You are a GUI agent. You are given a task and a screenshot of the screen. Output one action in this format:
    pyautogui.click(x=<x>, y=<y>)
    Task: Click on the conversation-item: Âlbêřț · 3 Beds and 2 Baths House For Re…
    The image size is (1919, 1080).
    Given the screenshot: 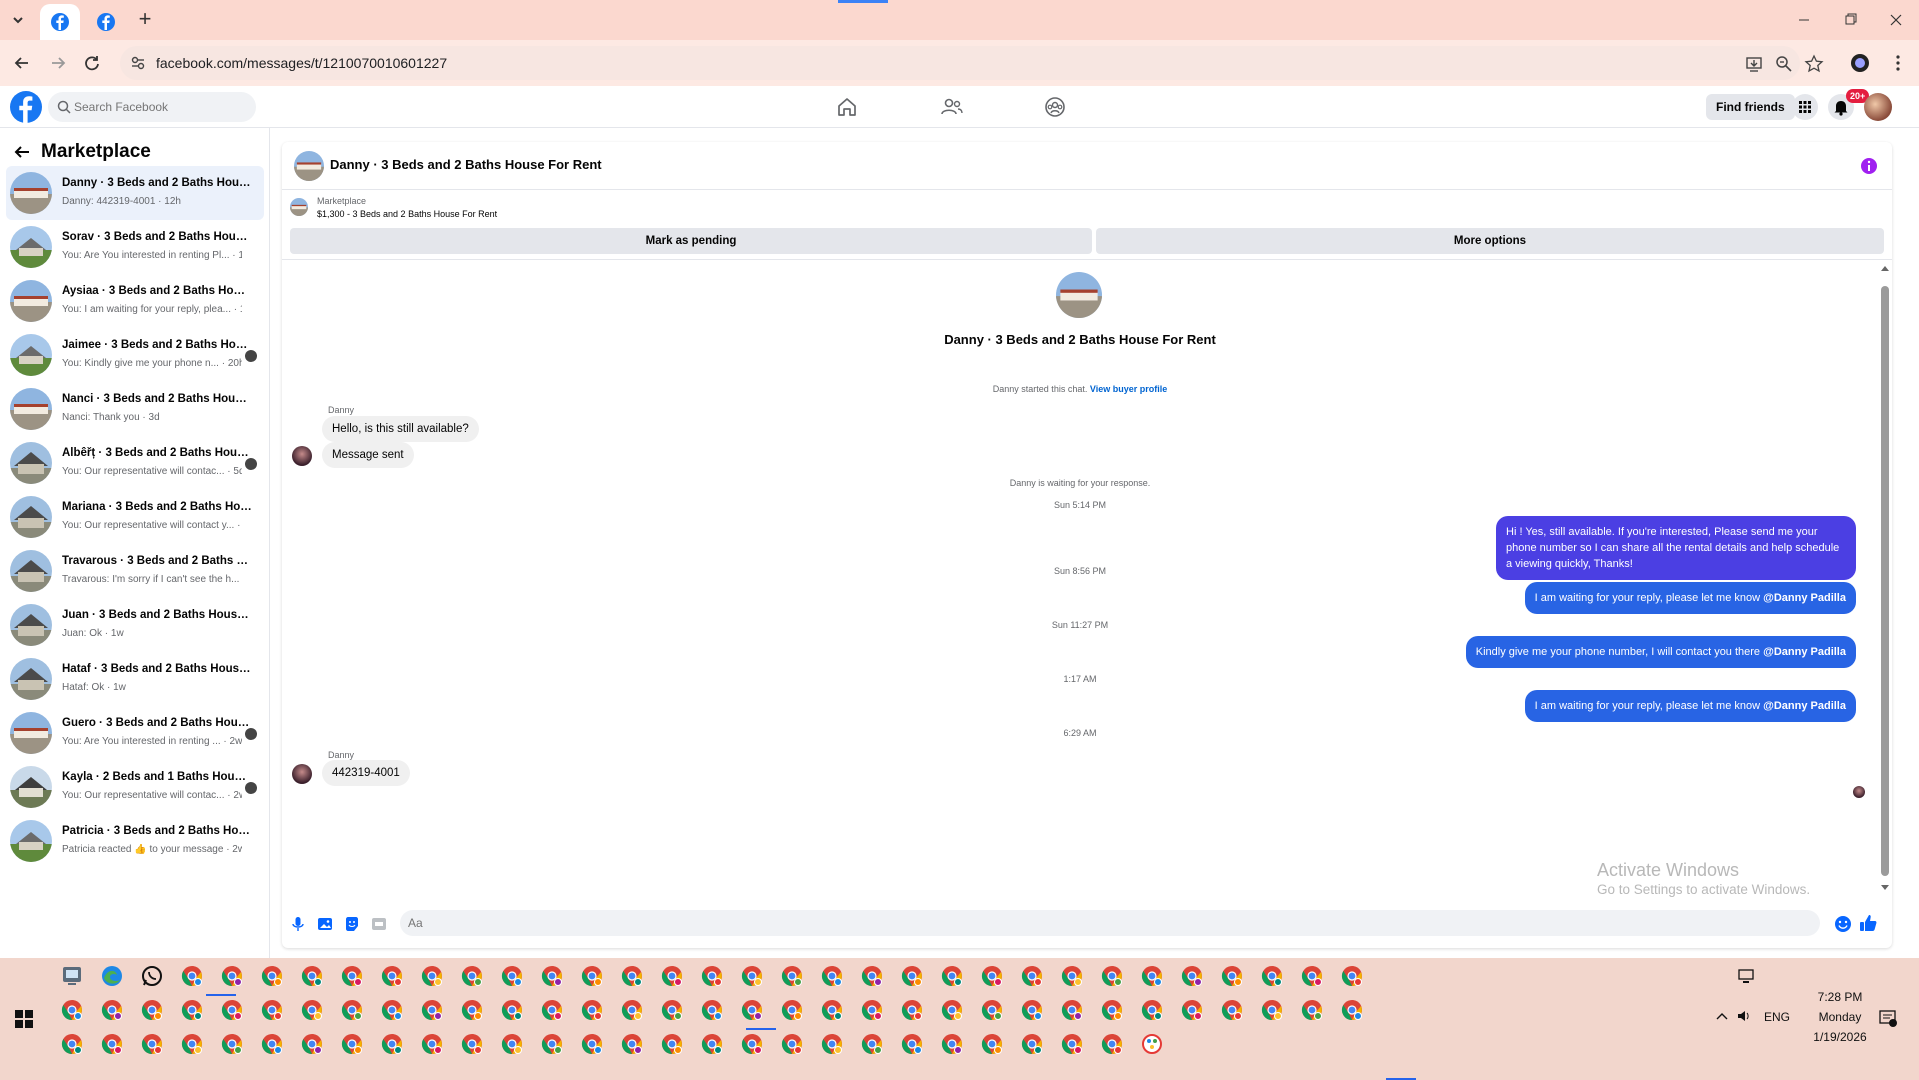 What is the action you would take?
    pyautogui.click(x=135, y=463)
    